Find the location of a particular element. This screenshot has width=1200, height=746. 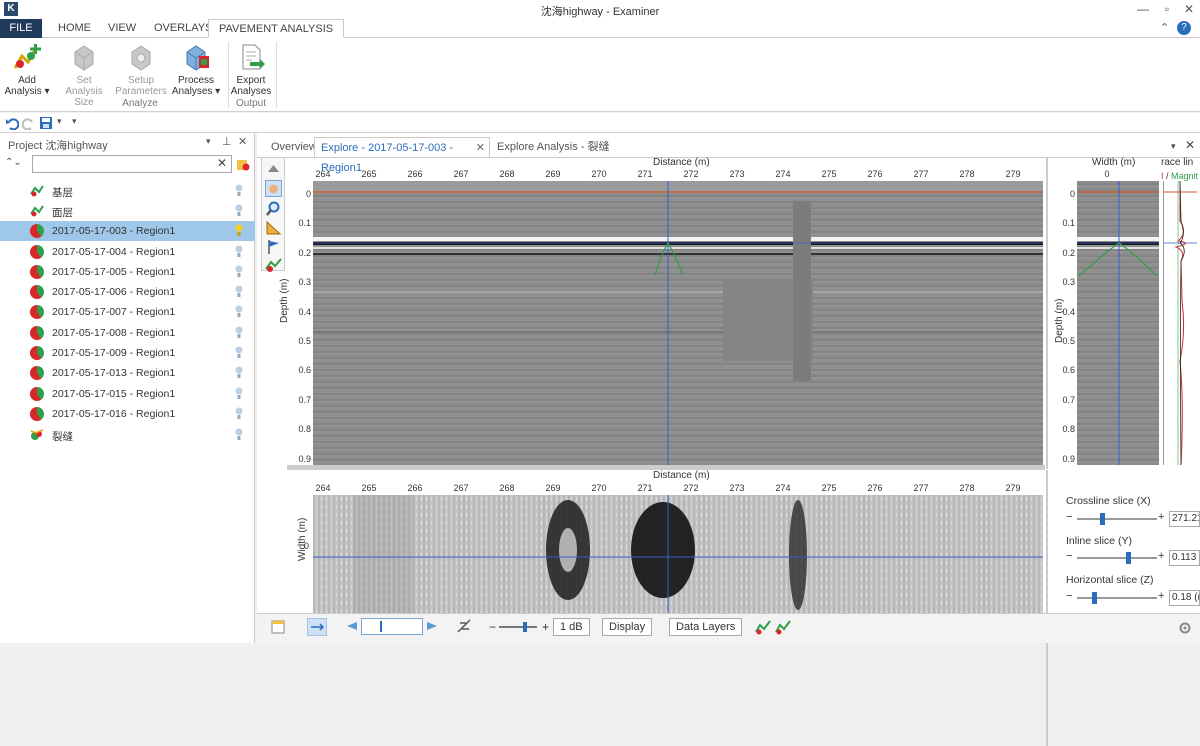

add-analysis-button: Add Analysis ▾ is located at coordinates (27, 69).